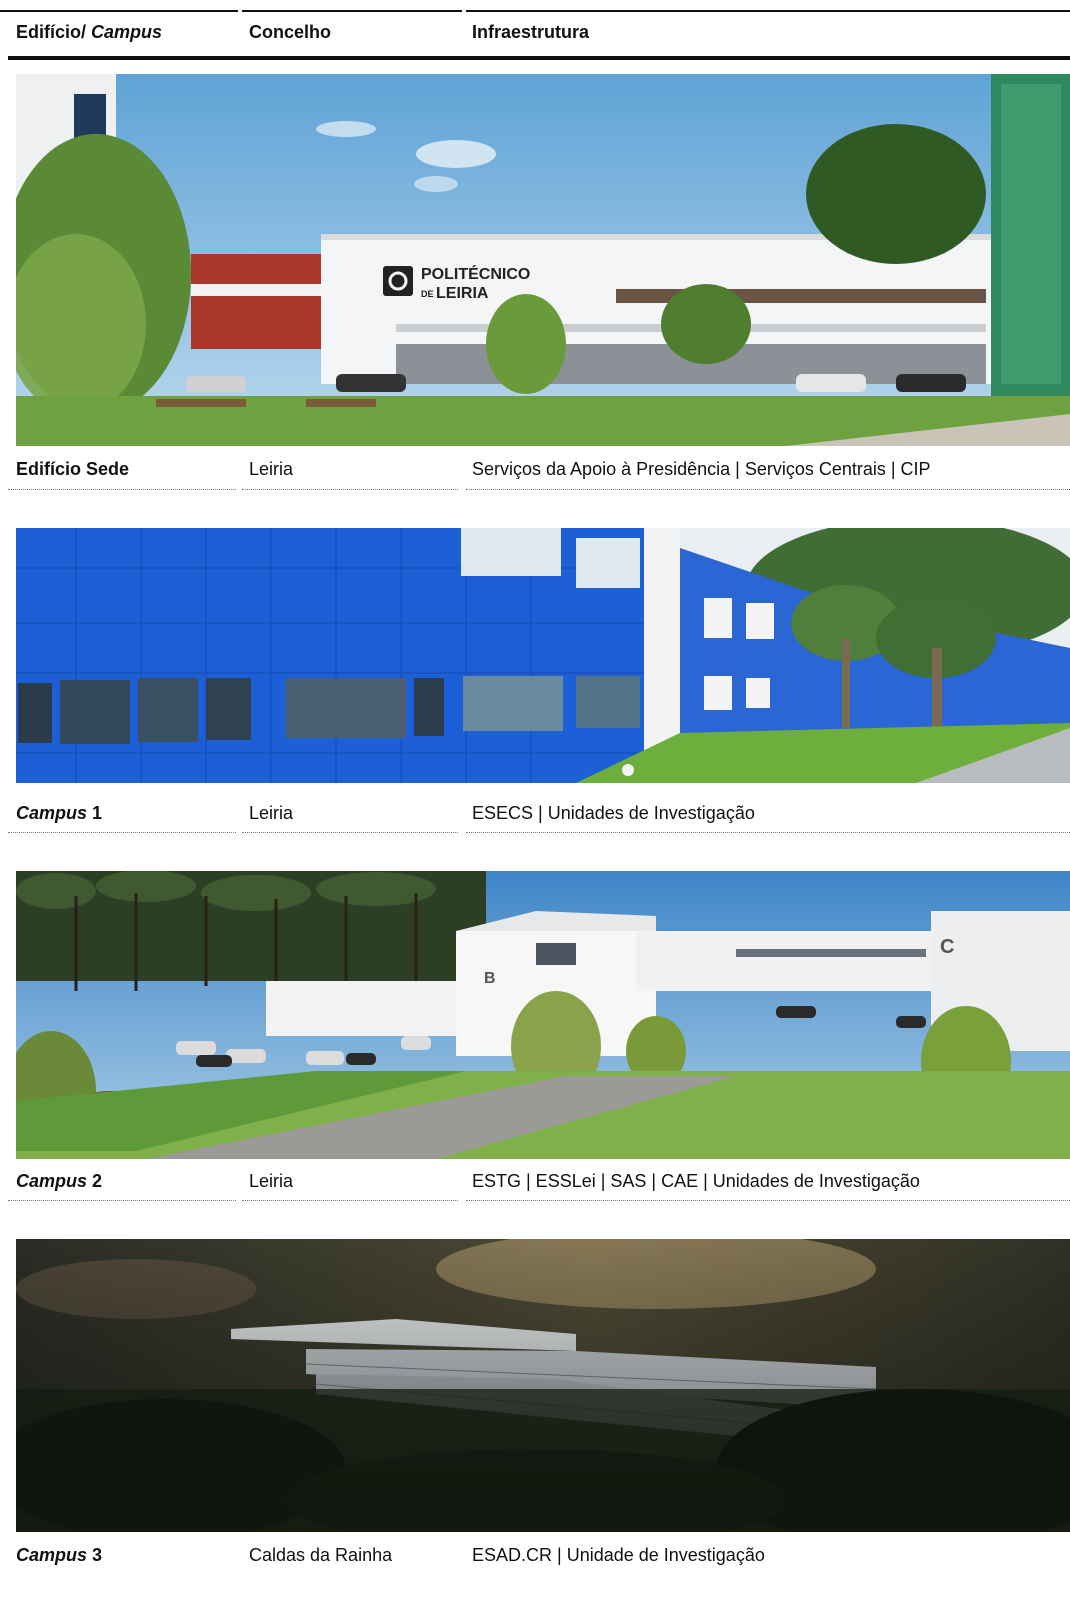  Describe the element at coordinates (475, 273) in the screenshot. I see `sign-text-politecnico: POLITÉCNICO` at that location.